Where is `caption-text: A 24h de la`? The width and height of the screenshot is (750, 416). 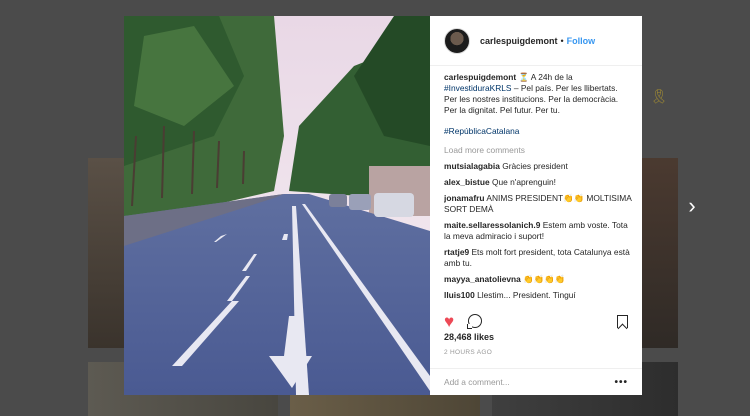 caption-text: A 24h de la is located at coordinates (551, 77).